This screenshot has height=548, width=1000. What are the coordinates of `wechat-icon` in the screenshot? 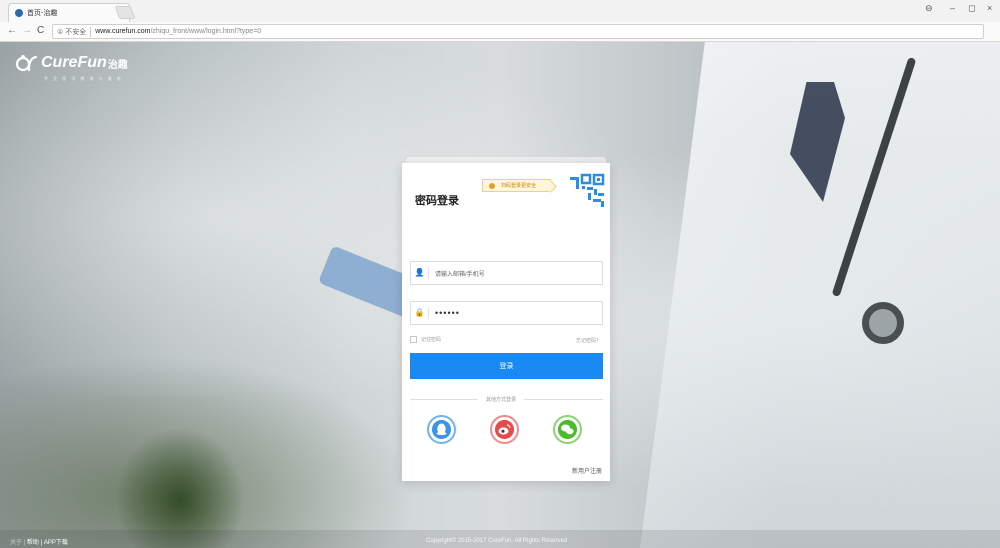 It's located at (567, 429).